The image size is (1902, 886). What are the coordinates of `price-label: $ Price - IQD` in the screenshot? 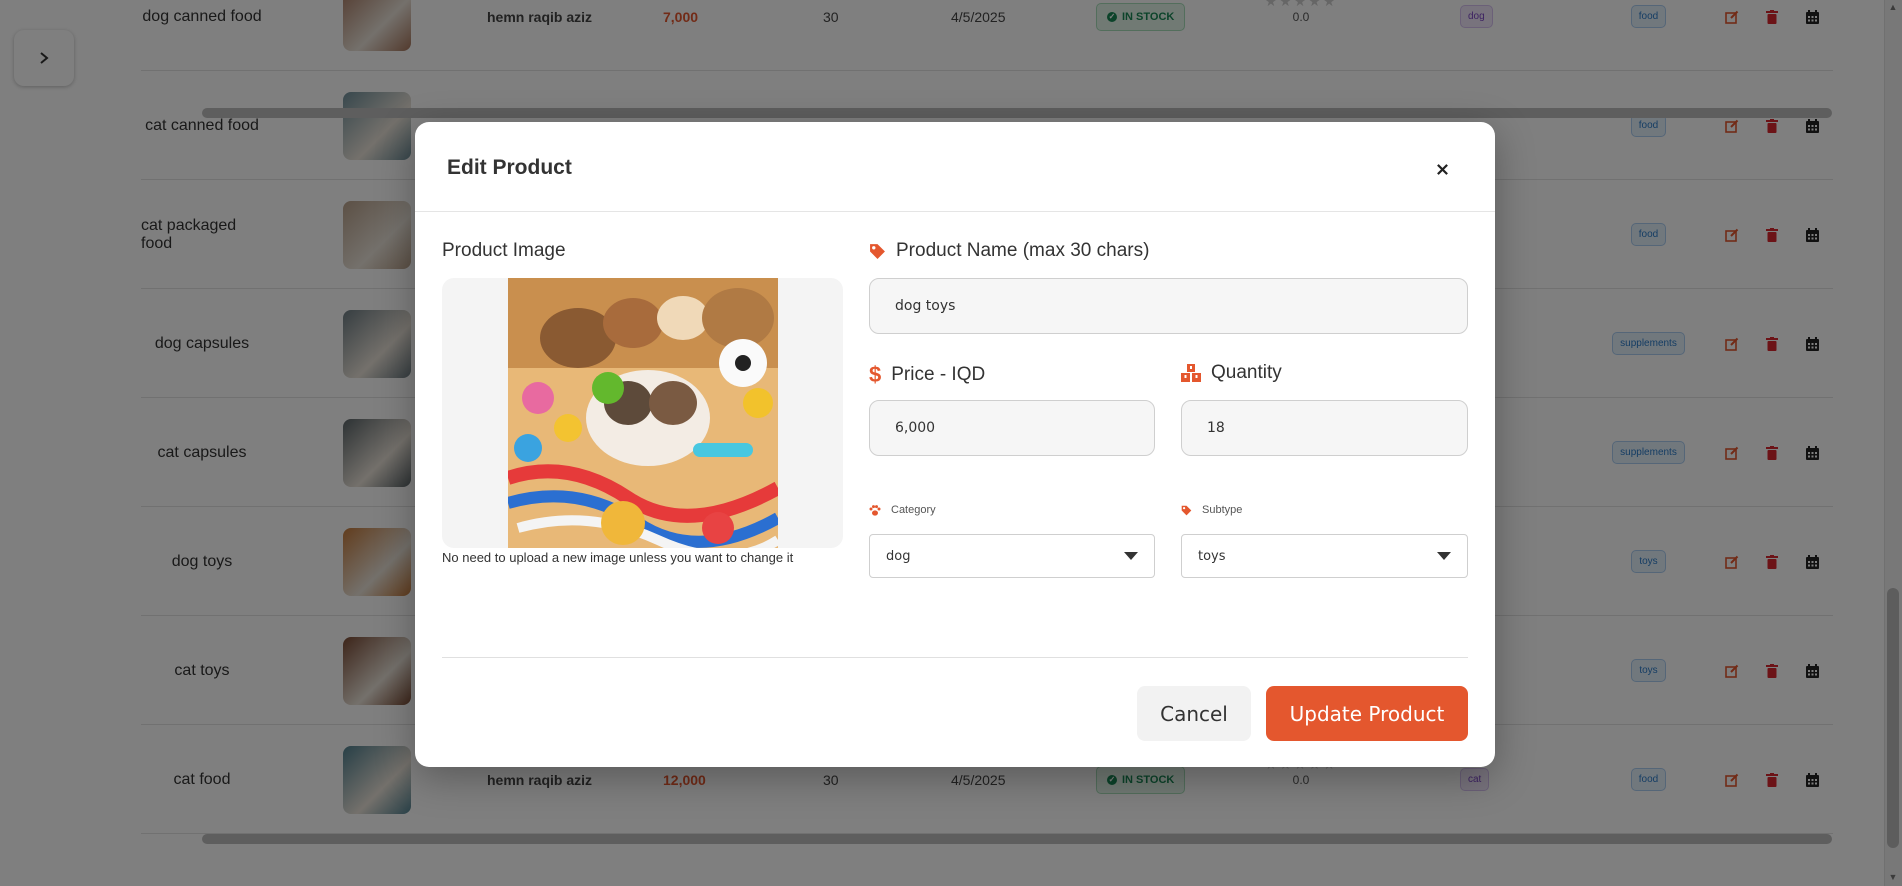 It's located at (927, 375).